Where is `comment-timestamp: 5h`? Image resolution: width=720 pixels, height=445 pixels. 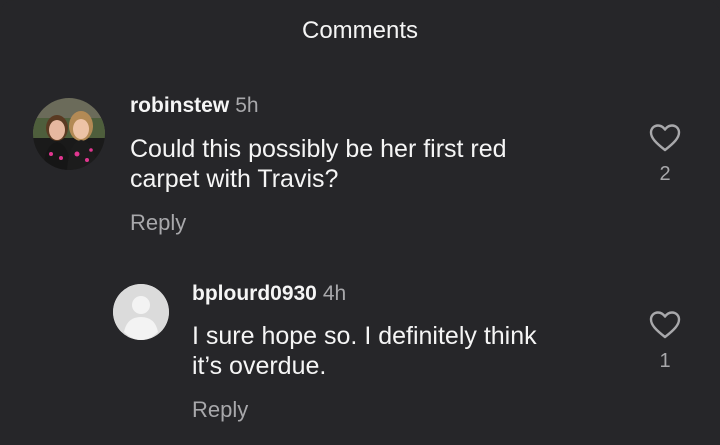 comment-timestamp: 5h is located at coordinates (247, 105).